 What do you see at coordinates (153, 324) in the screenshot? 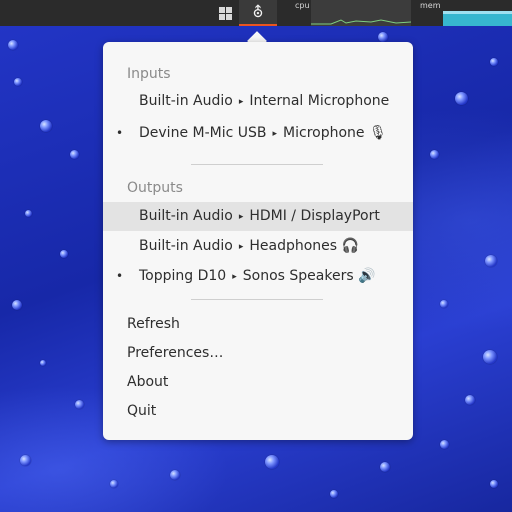
I see `refresh-menu-item: Refresh` at bounding box center [153, 324].